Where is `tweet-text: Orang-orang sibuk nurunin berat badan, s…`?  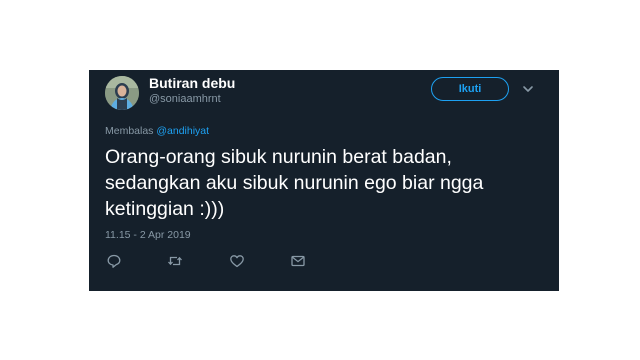
tweet-text: Orang-orang sibuk nurunin berat badan, s… is located at coordinates (325, 183).